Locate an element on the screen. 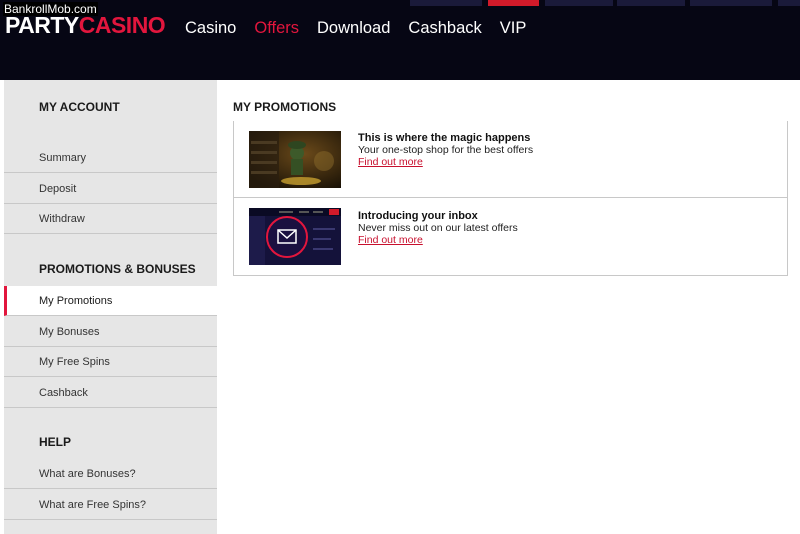 The image size is (800, 534). promo-description: Your one-stop shop for the best offers is located at coordinates (446, 150).